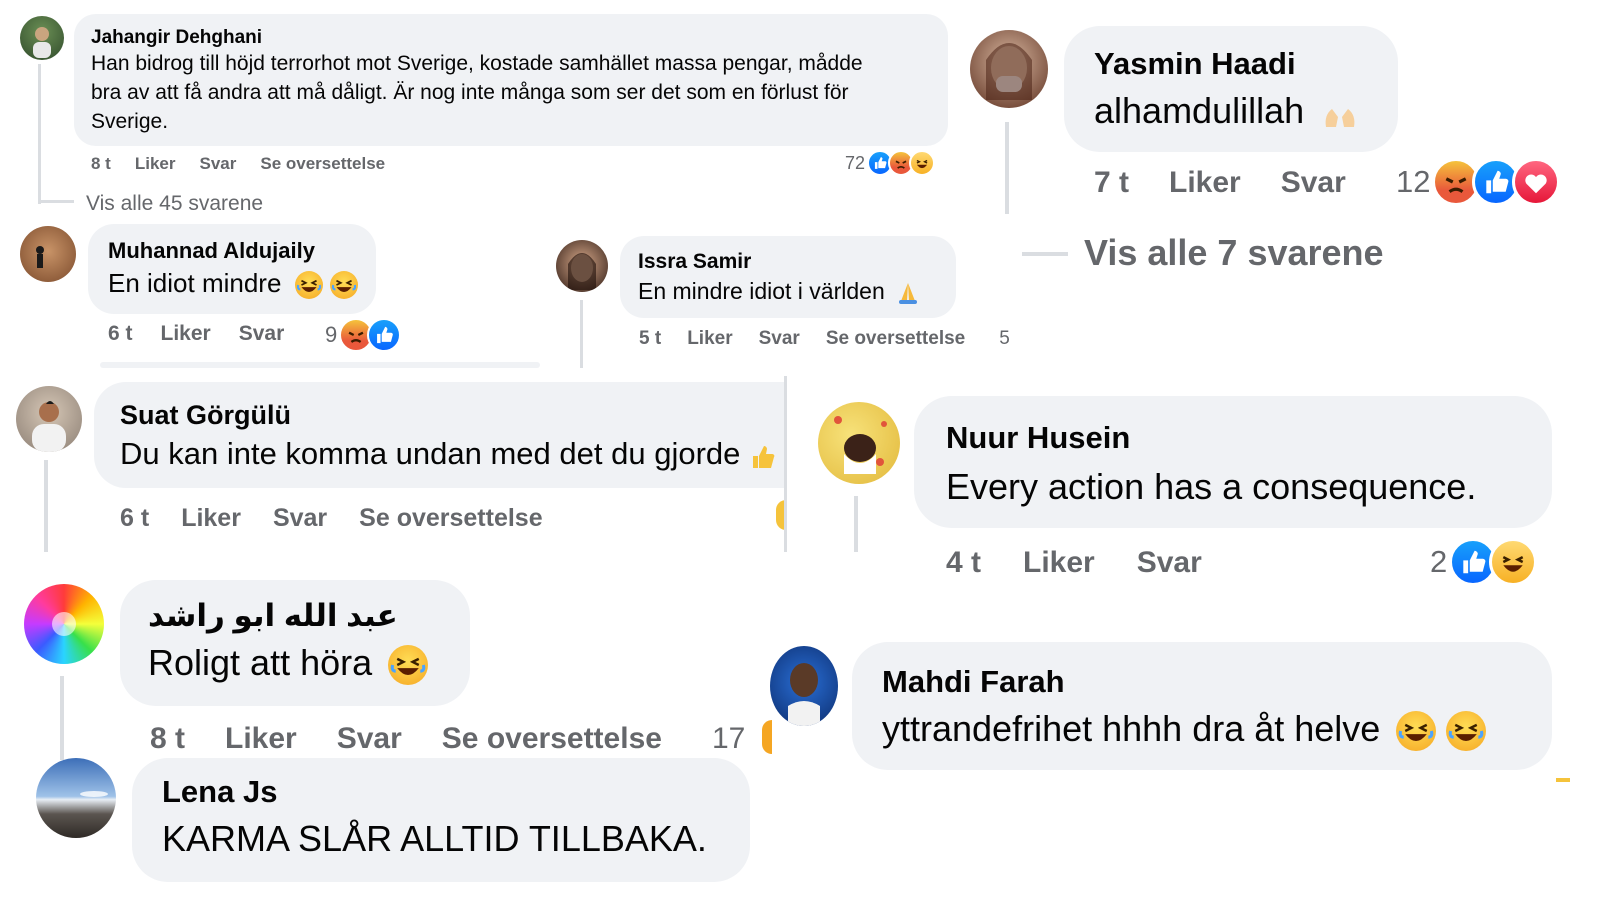 The height and width of the screenshot is (900, 1600). What do you see at coordinates (94, 794) in the screenshot?
I see `landscape-icon` at bounding box center [94, 794].